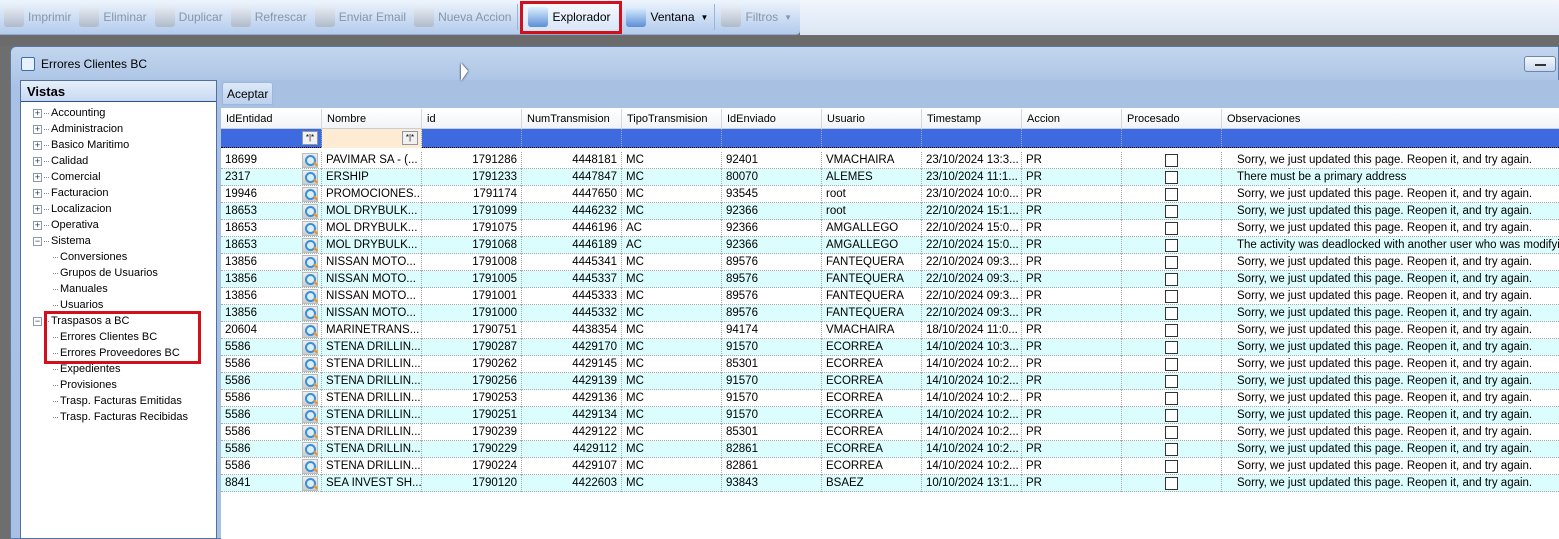  What do you see at coordinates (462, 17) in the screenshot?
I see `nueva-accion-button: Nueva Accion` at bounding box center [462, 17].